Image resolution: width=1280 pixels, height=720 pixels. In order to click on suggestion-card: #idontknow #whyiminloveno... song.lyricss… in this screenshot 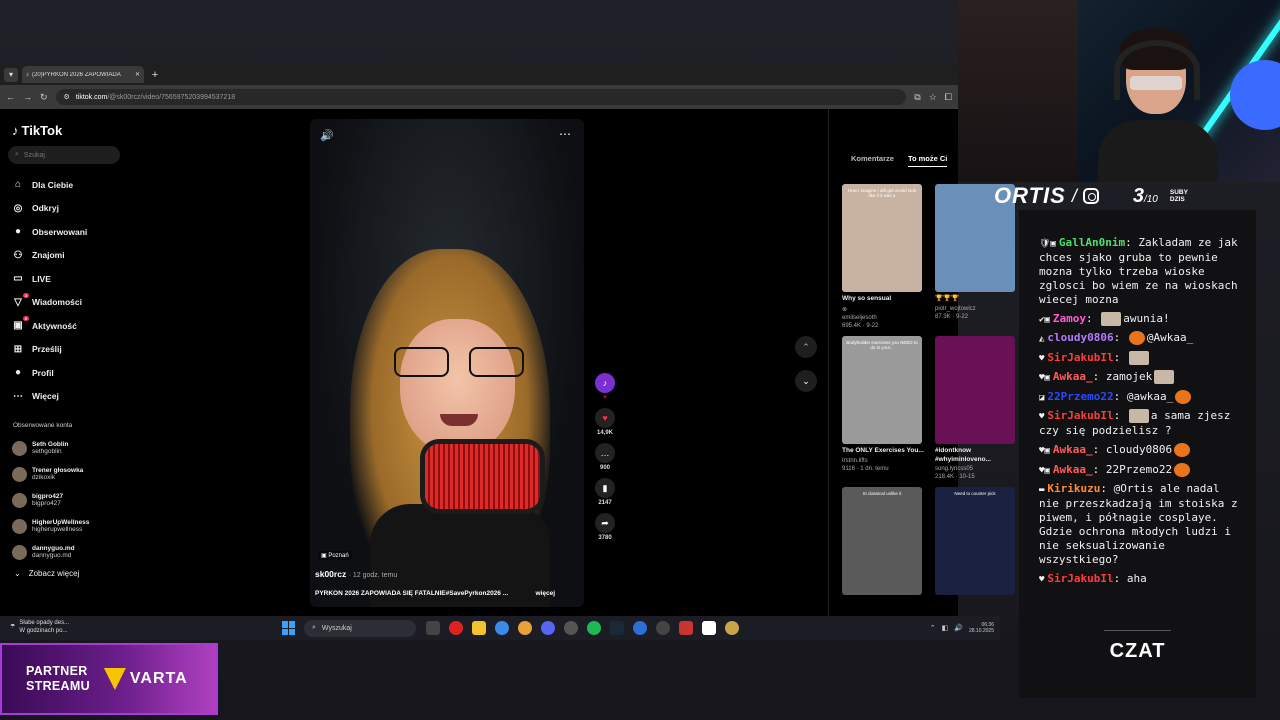, I will do `click(976, 407)`.